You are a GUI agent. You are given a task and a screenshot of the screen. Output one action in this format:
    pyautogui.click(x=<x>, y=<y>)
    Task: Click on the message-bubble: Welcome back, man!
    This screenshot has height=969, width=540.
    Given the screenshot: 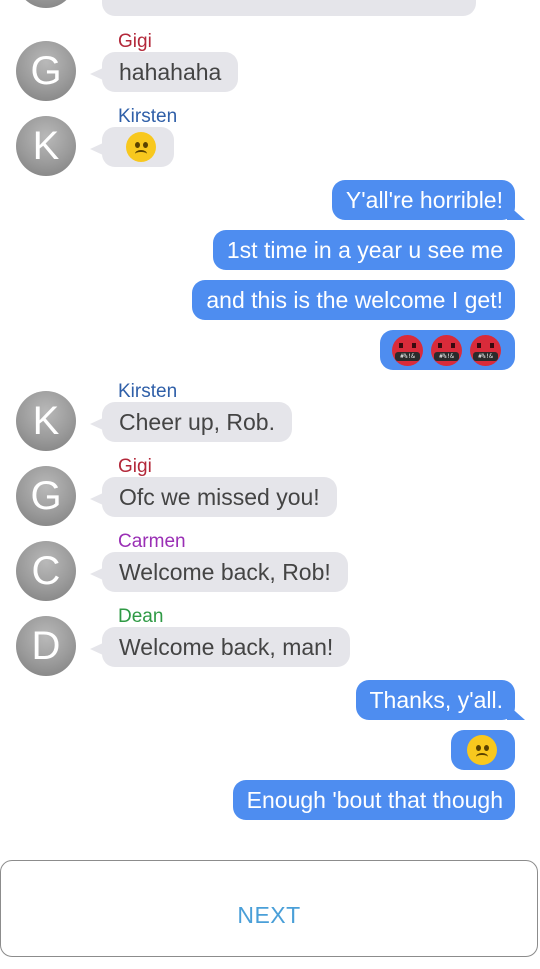 What is the action you would take?
    pyautogui.click(x=220, y=647)
    